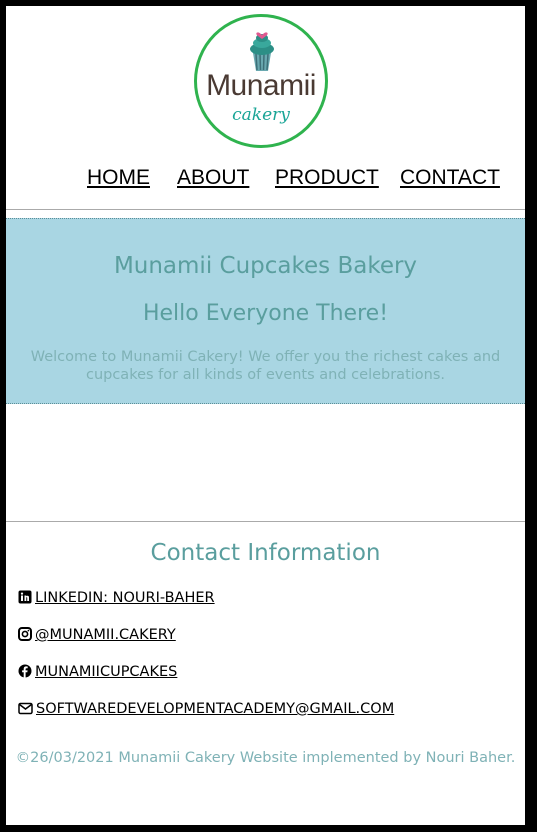  I want to click on email-label: SOFTWAREDEVELOPMENTACADEMY@GMAIL.COM, so click(215, 709).